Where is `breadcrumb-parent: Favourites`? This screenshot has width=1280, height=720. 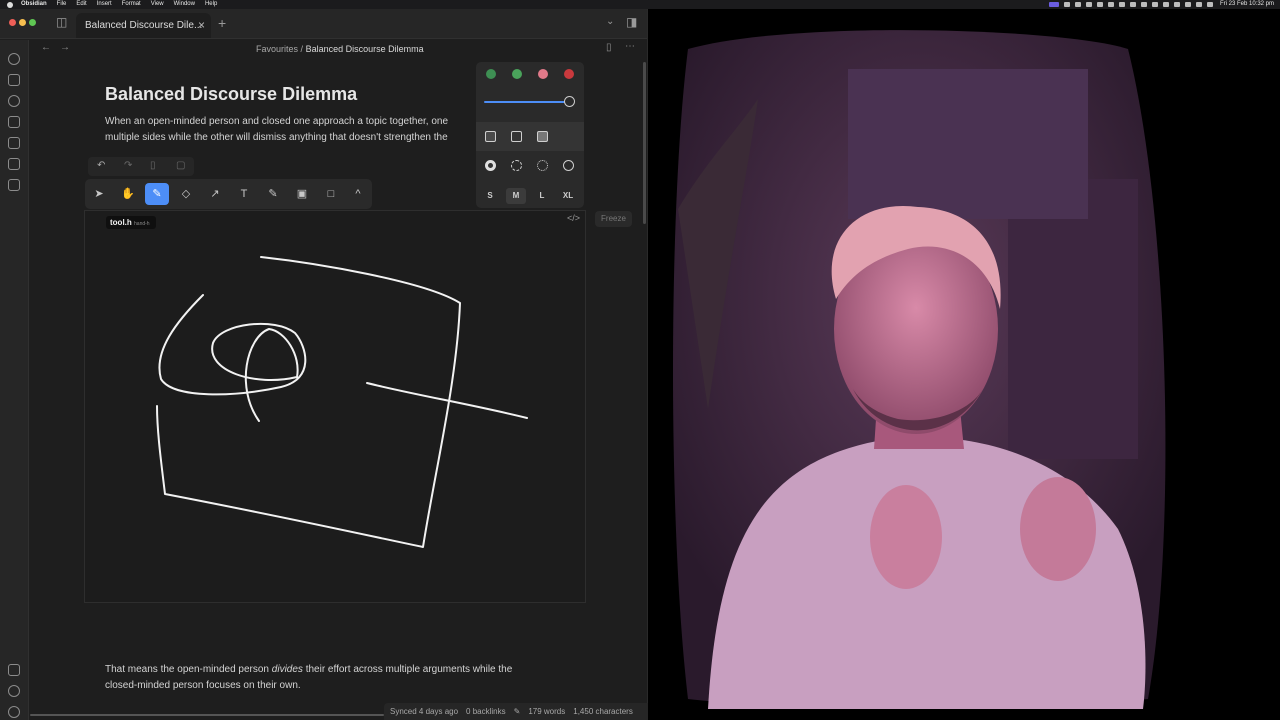 breadcrumb-parent: Favourites is located at coordinates (277, 49).